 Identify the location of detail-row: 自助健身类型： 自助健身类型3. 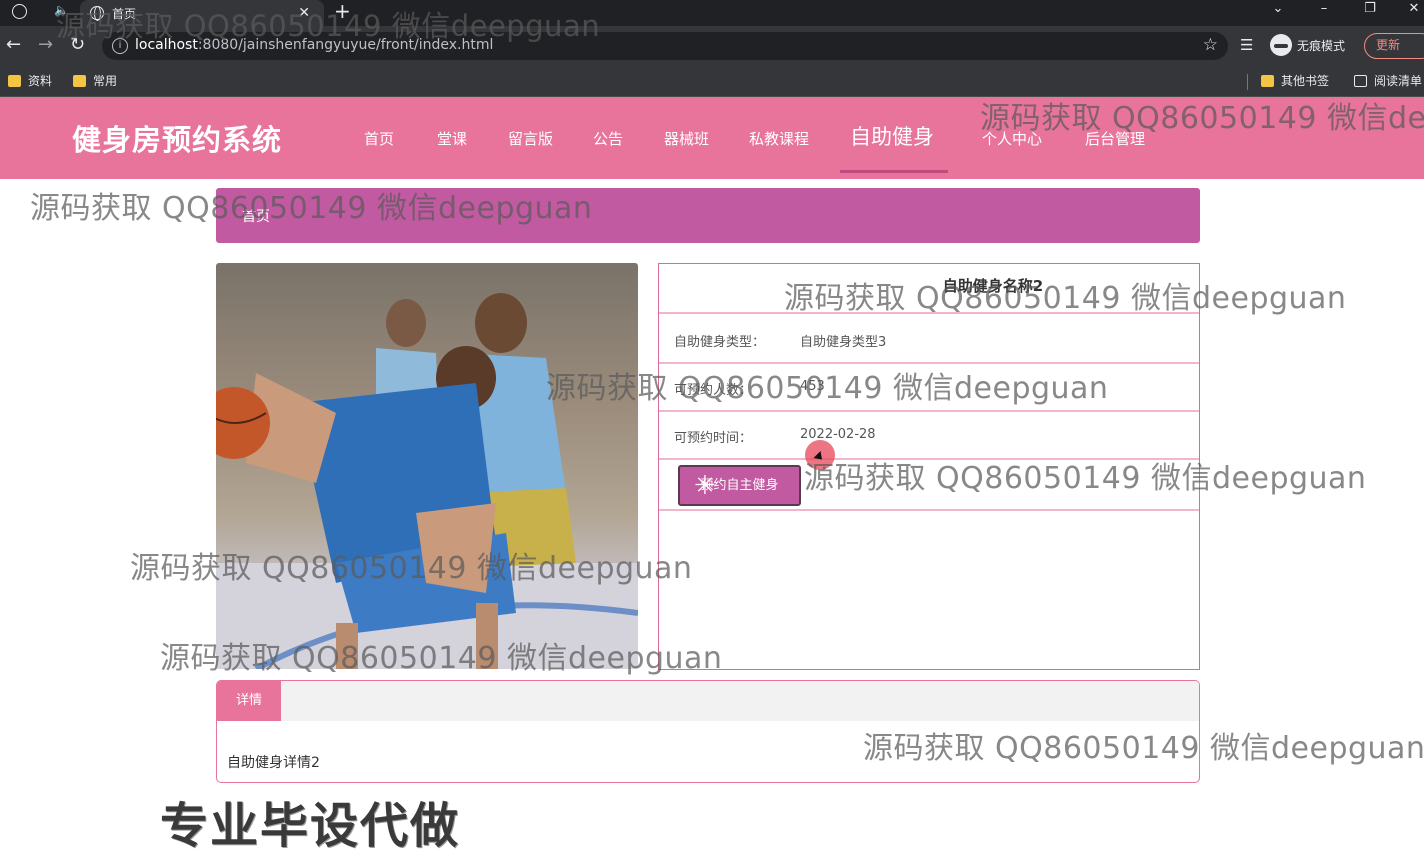
(929, 340).